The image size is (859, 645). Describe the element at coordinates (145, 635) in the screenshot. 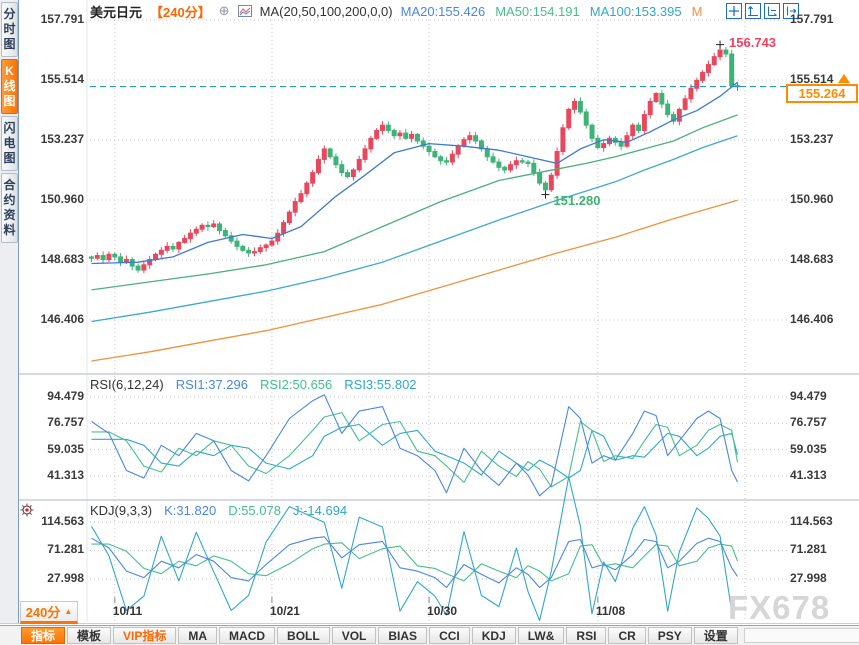

I see `toolbar-button-VIP指标: VIP指标` at that location.